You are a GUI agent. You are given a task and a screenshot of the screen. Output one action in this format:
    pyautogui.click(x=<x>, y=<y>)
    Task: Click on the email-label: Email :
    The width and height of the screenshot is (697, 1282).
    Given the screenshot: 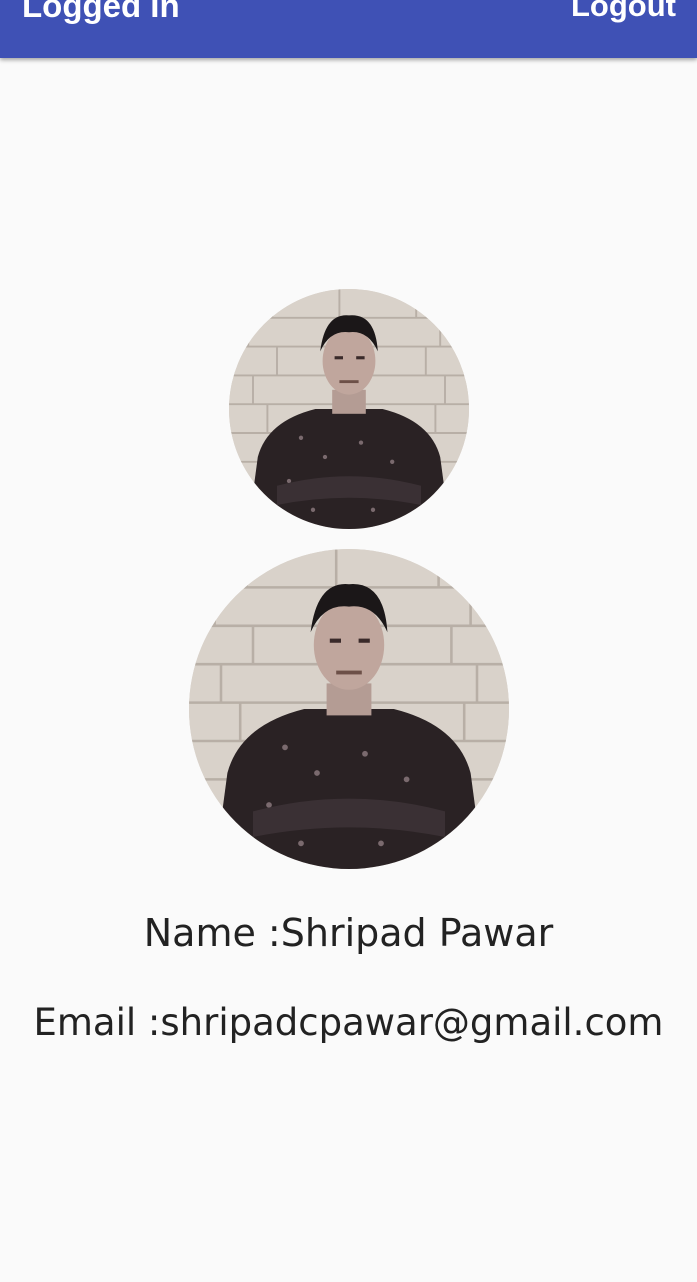 What is the action you would take?
    pyautogui.click(x=97, y=1022)
    